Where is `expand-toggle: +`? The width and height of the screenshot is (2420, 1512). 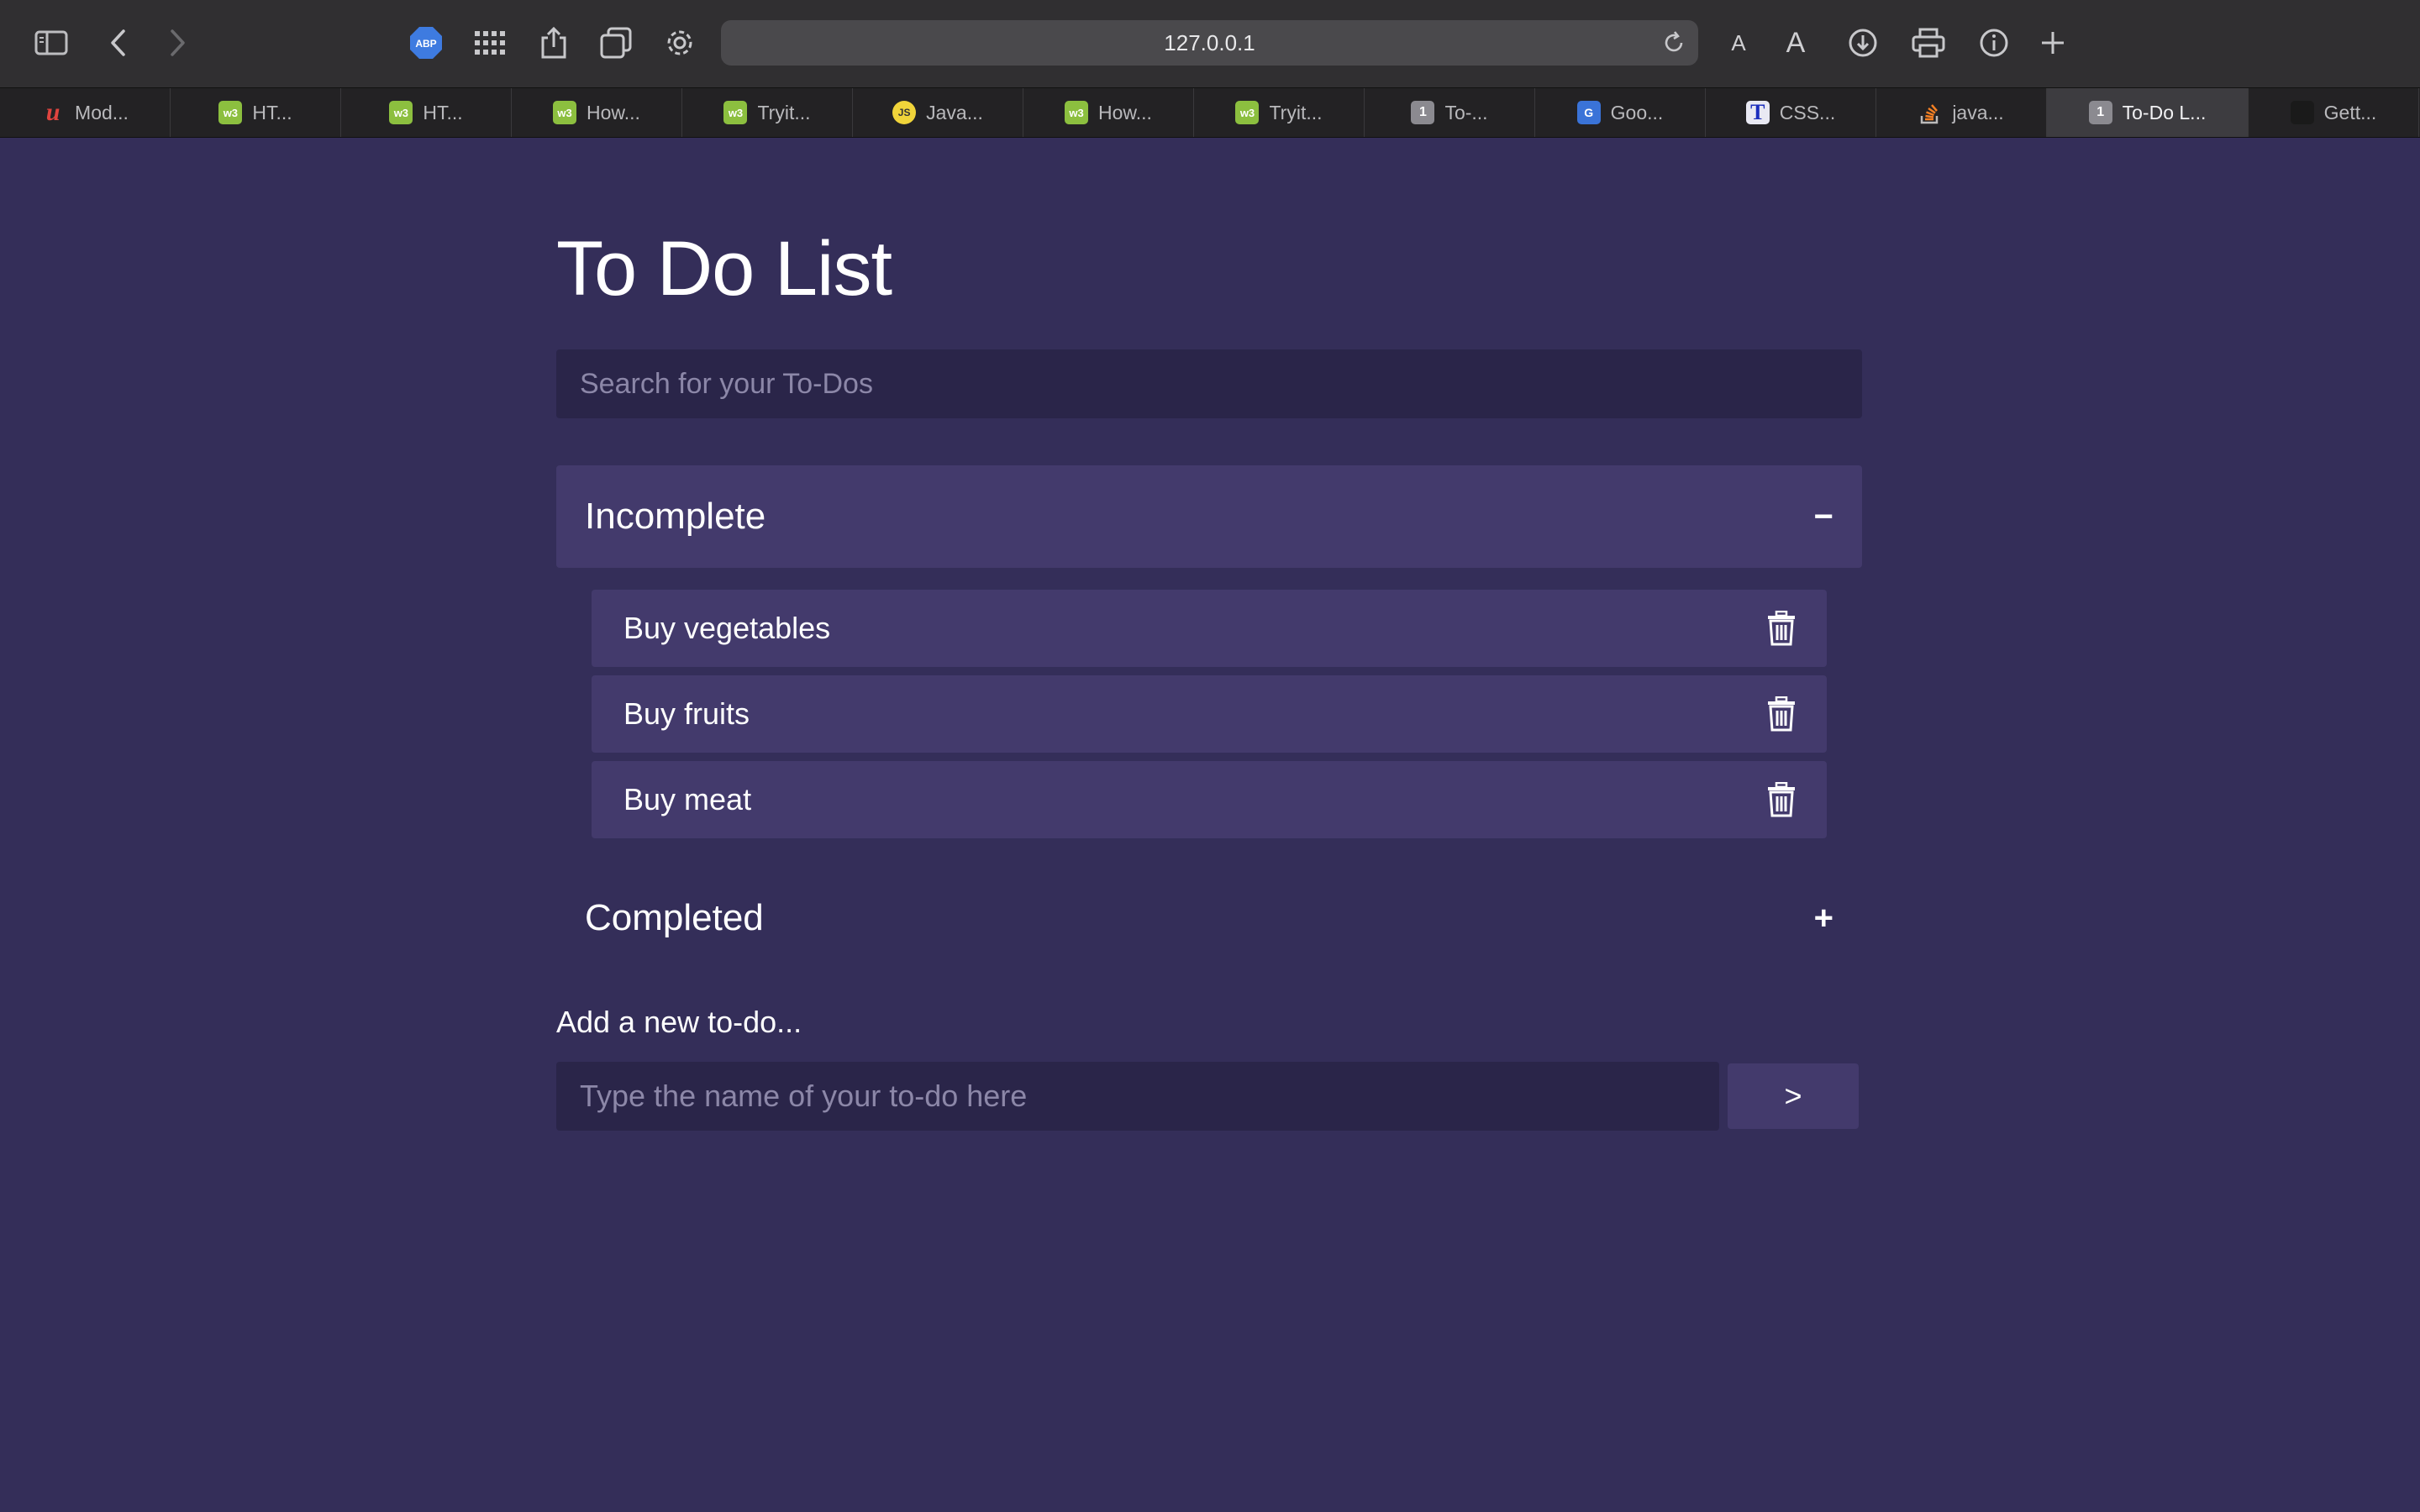 expand-toggle: + is located at coordinates (1823, 918).